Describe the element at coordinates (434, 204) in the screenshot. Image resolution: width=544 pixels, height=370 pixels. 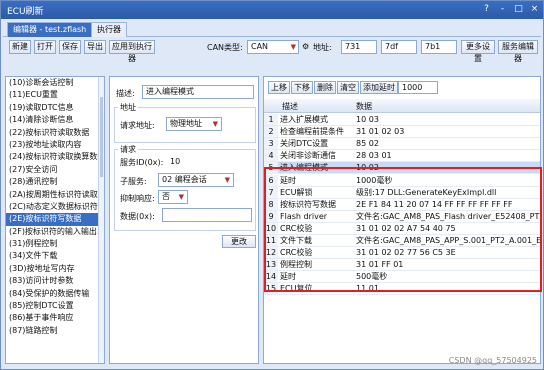
I see `row-data: 2E F1 84 11 20 07 14 FF FF FF FF FF FF` at that location.